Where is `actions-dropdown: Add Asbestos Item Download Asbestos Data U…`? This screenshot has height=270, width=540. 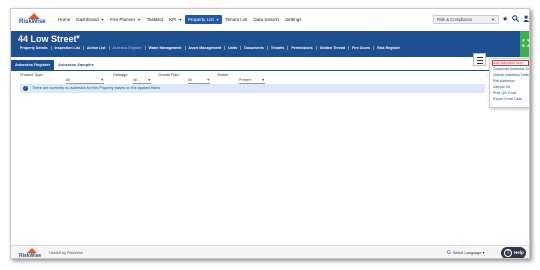 actions-dropdown: Add Asbestos Item Download Asbestos Data U… is located at coordinates (509, 83).